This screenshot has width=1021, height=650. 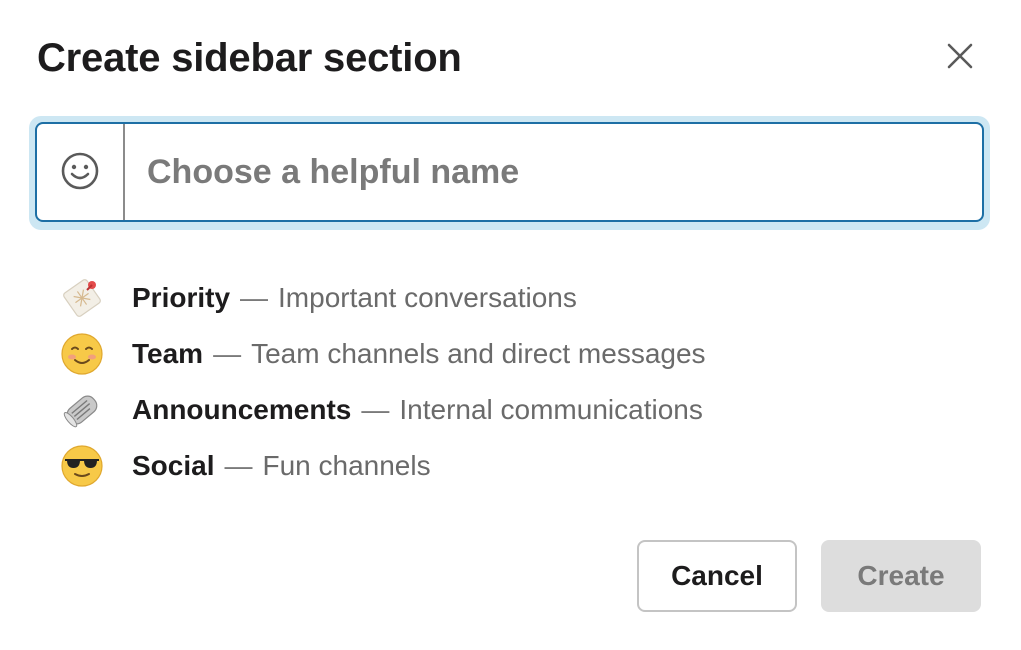 I want to click on cancel-button: Cancel, so click(x=717, y=576).